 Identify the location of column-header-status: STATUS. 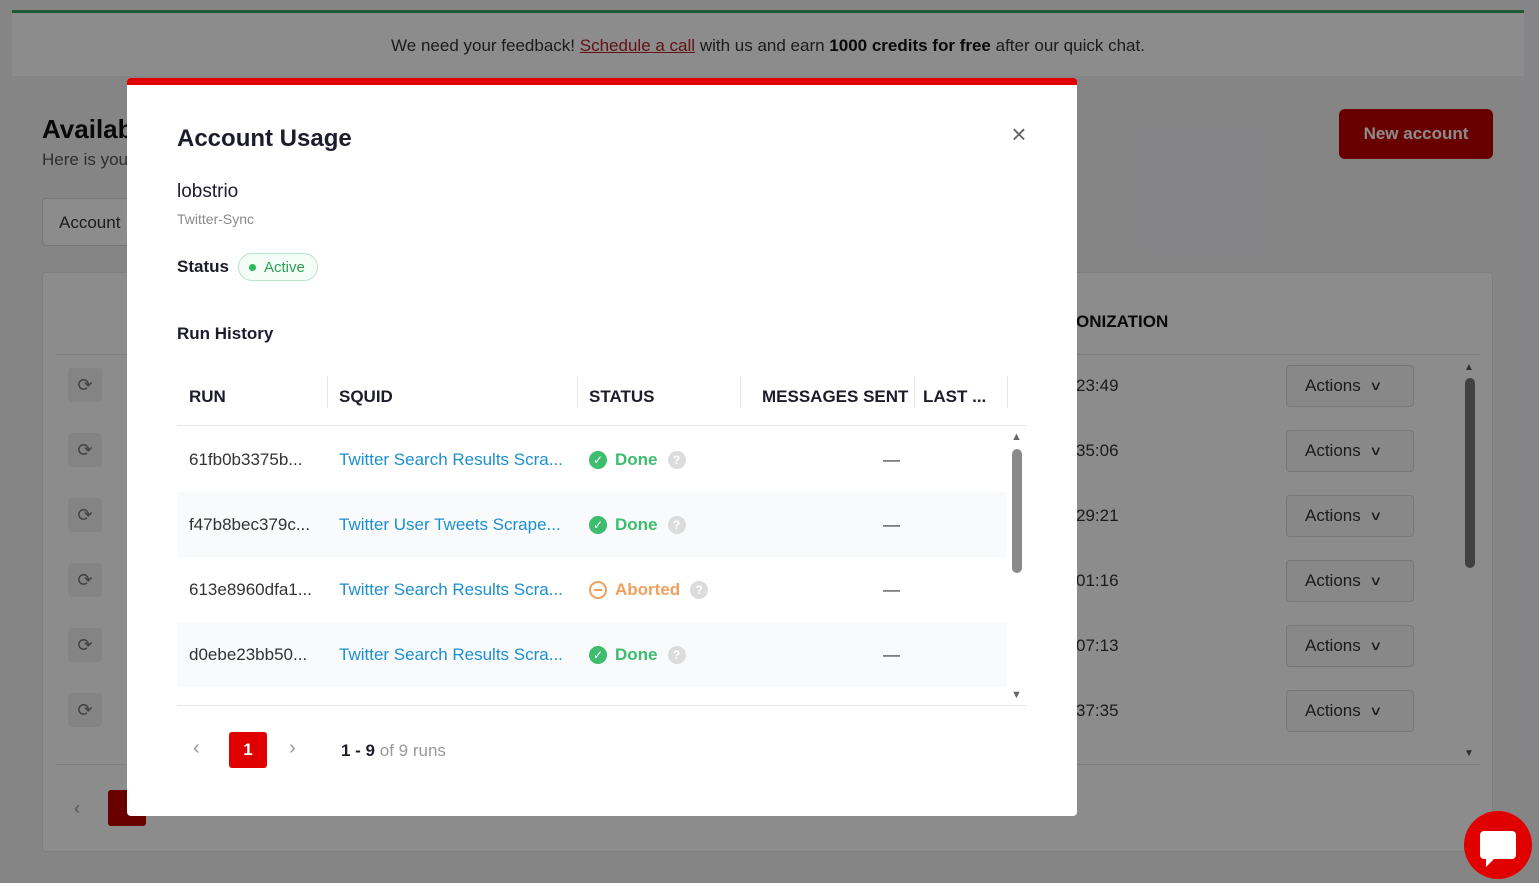
(621, 397).